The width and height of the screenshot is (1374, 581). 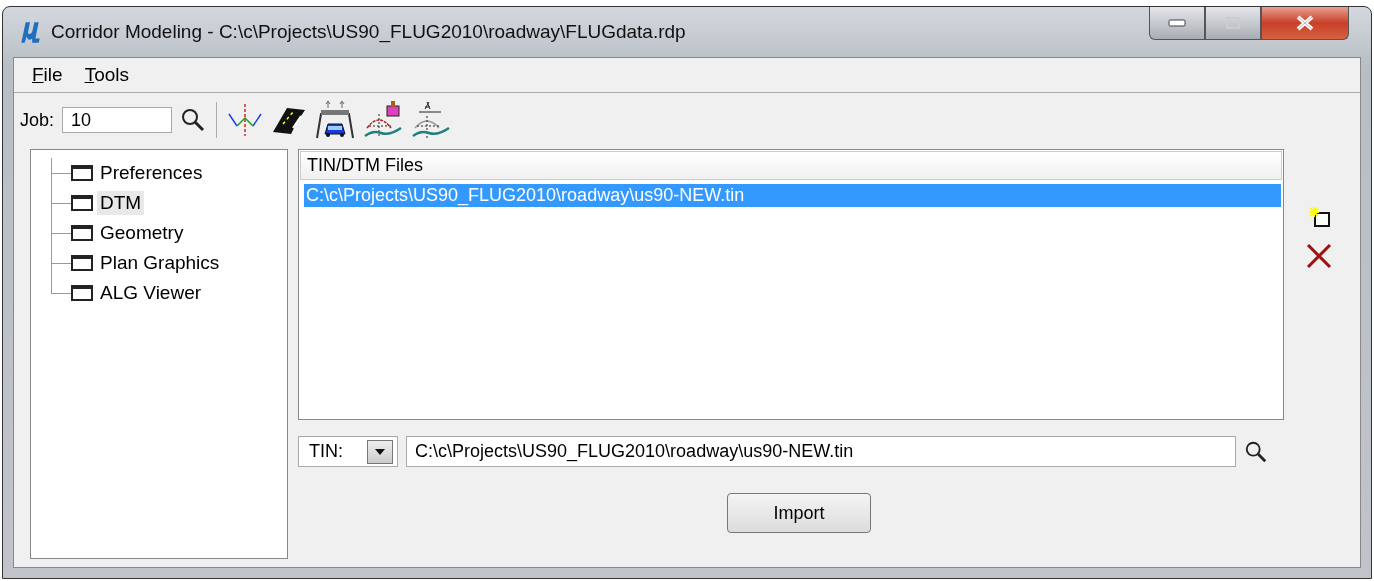 What do you see at coordinates (380, 451) in the screenshot?
I see `caret-icon` at bounding box center [380, 451].